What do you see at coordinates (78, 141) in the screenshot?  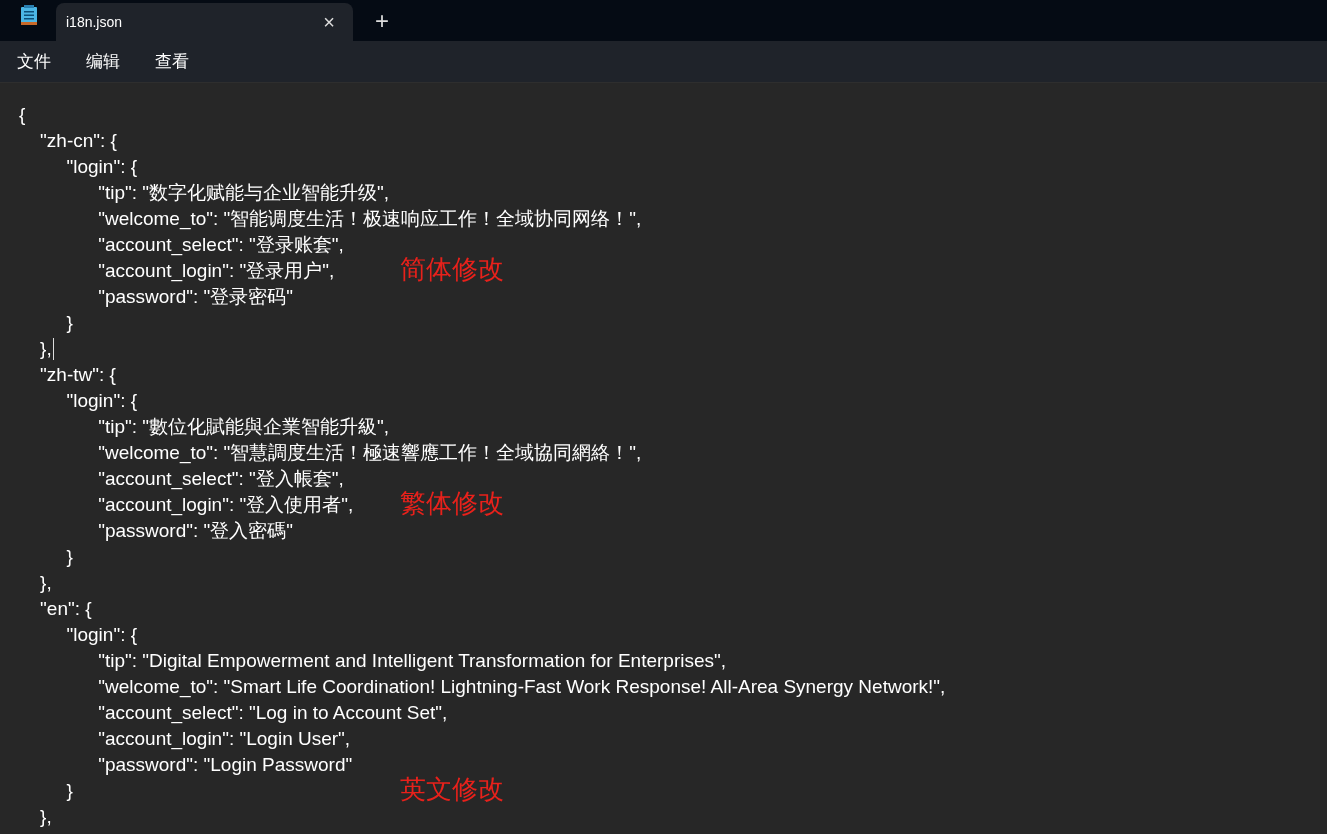 I see `code-line: "zh-cn": {` at bounding box center [78, 141].